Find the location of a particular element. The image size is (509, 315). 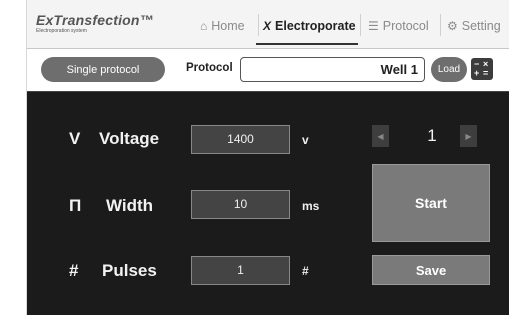

nav-item-label: Home is located at coordinates (228, 26).